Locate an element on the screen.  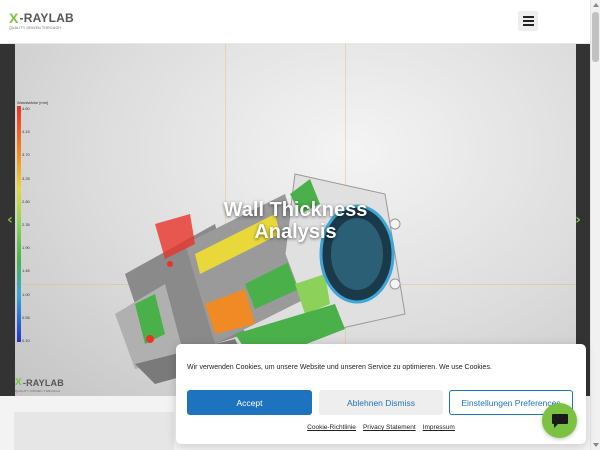
legend-tick-label: 1.90 is located at coordinates (26, 248).